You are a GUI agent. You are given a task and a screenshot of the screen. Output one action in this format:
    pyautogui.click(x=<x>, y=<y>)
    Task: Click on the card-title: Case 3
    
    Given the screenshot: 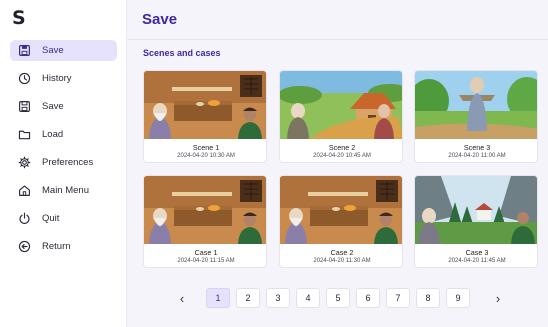 What is the action you would take?
    pyautogui.click(x=477, y=252)
    